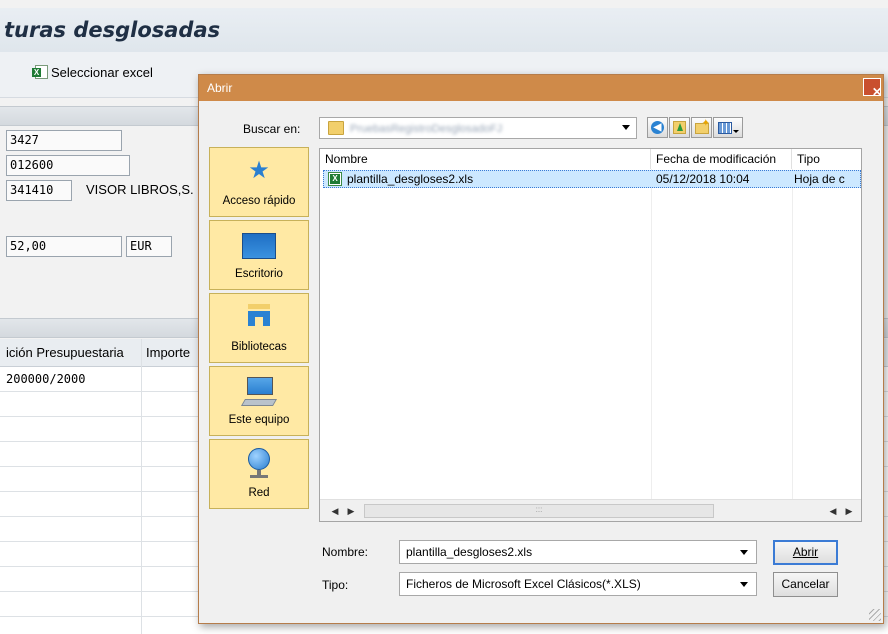 This screenshot has width=888, height=634. I want to click on back-button: ◀, so click(657, 127).